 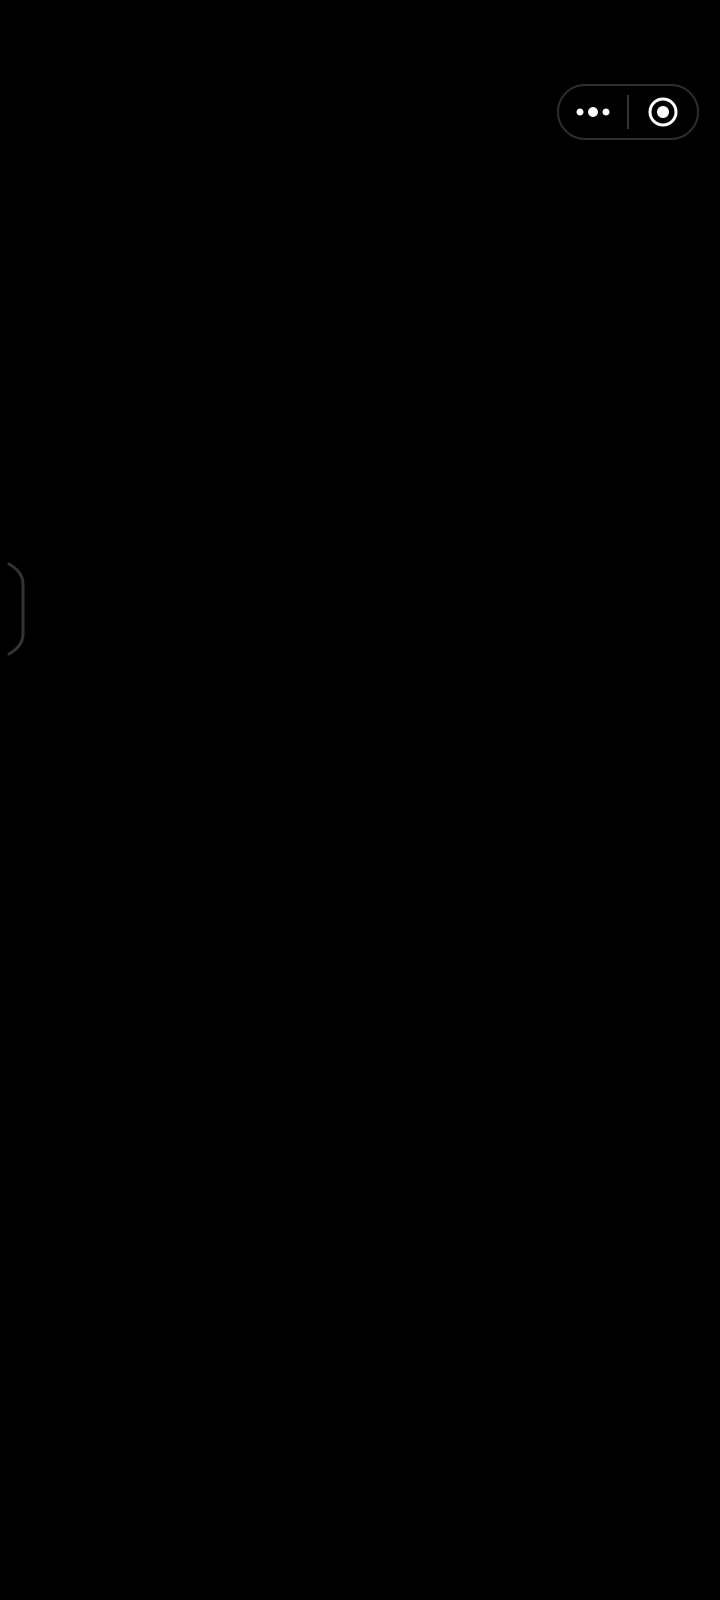 I want to click on edge-bracket-icon, so click(x=16, y=609).